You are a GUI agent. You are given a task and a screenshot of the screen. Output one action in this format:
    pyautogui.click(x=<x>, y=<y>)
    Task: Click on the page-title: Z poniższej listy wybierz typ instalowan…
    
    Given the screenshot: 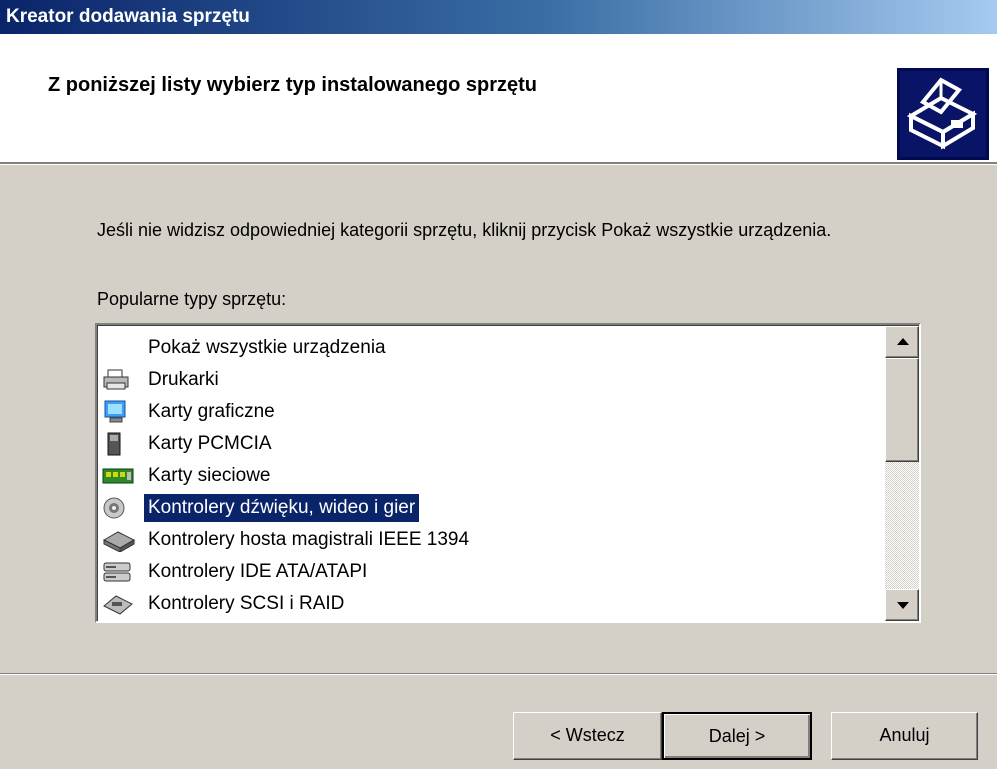 What is the action you would take?
    pyautogui.click(x=292, y=85)
    